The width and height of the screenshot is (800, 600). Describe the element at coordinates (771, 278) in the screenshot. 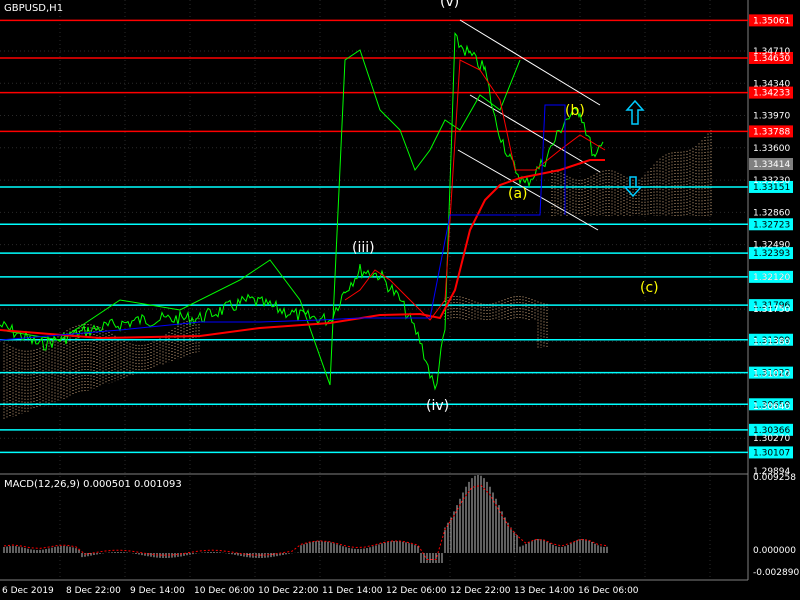

I see `price-tick-label: 1.32120` at that location.